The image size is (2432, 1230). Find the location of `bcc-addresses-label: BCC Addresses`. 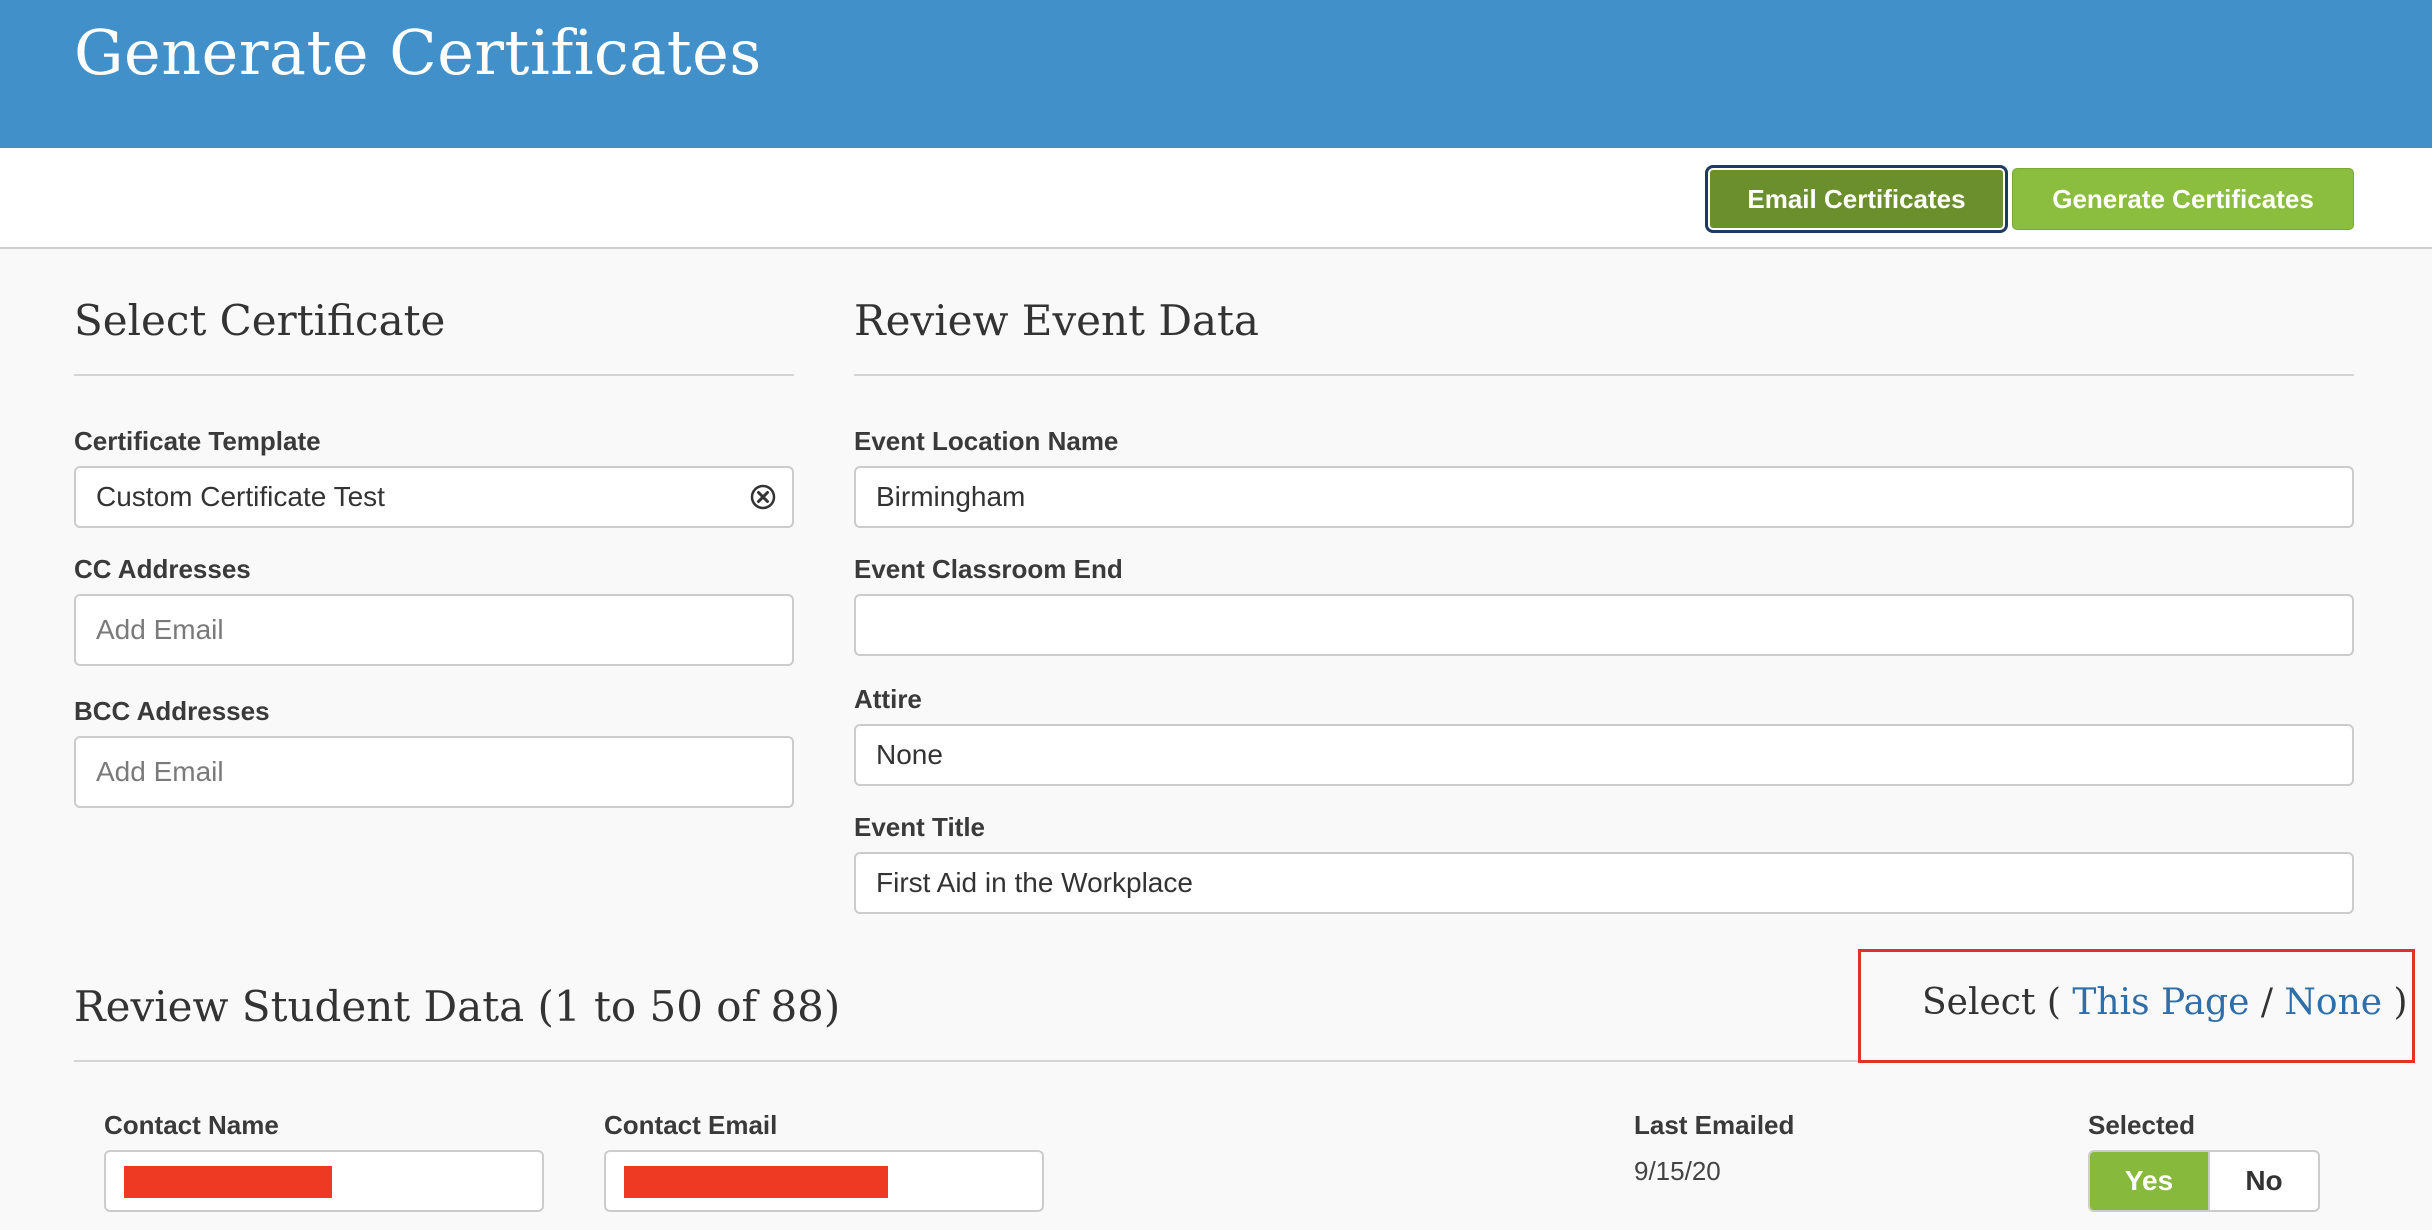

bcc-addresses-label: BCC Addresses is located at coordinates (172, 711).